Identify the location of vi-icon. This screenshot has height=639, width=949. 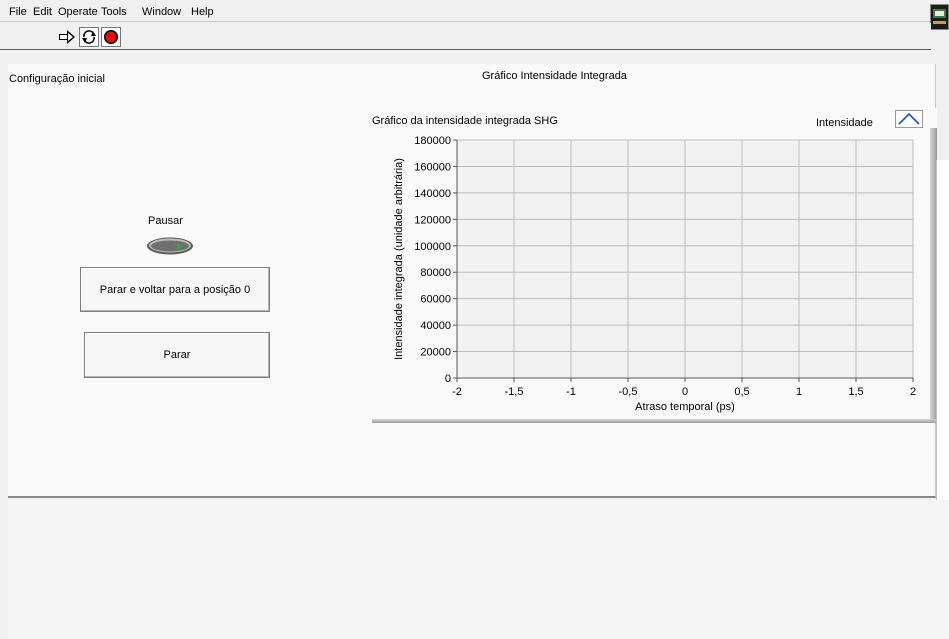
(939, 17).